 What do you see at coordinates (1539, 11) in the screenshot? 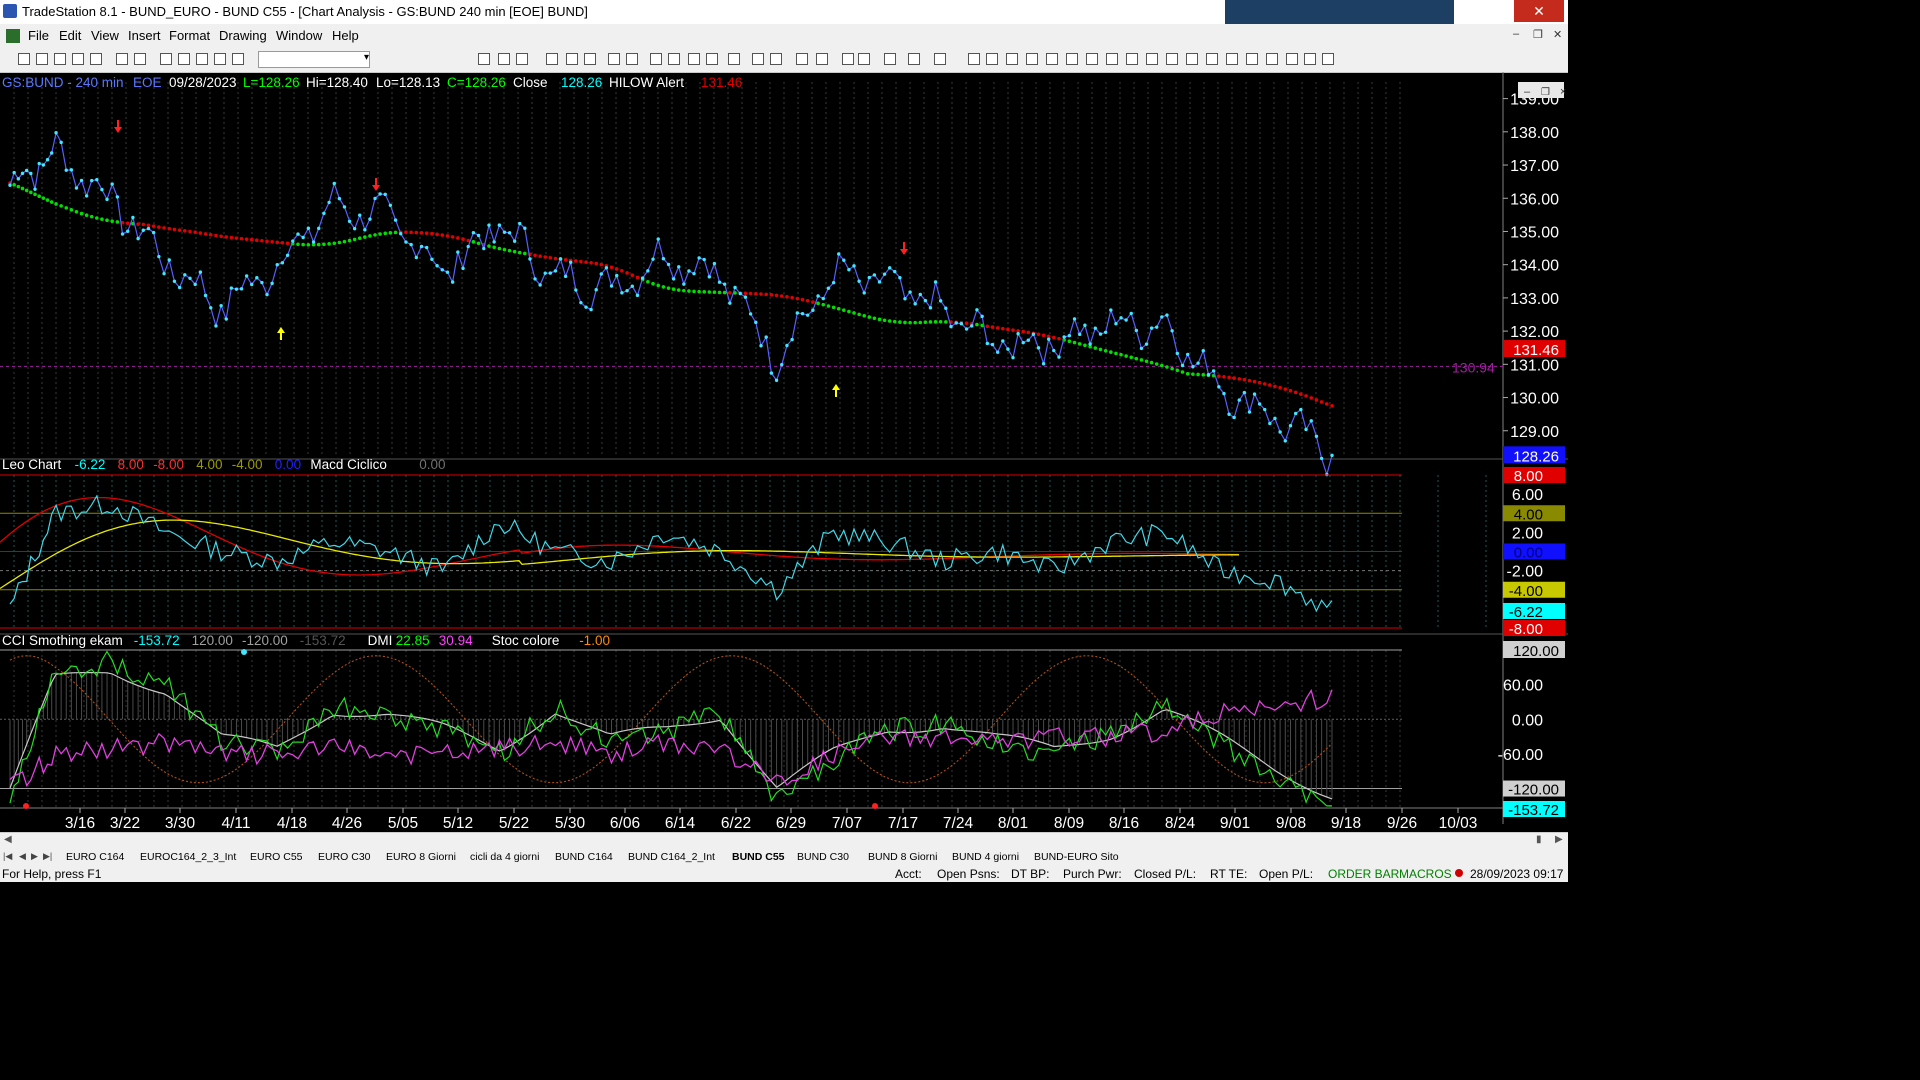
I see `close-icon: ✕` at bounding box center [1539, 11].